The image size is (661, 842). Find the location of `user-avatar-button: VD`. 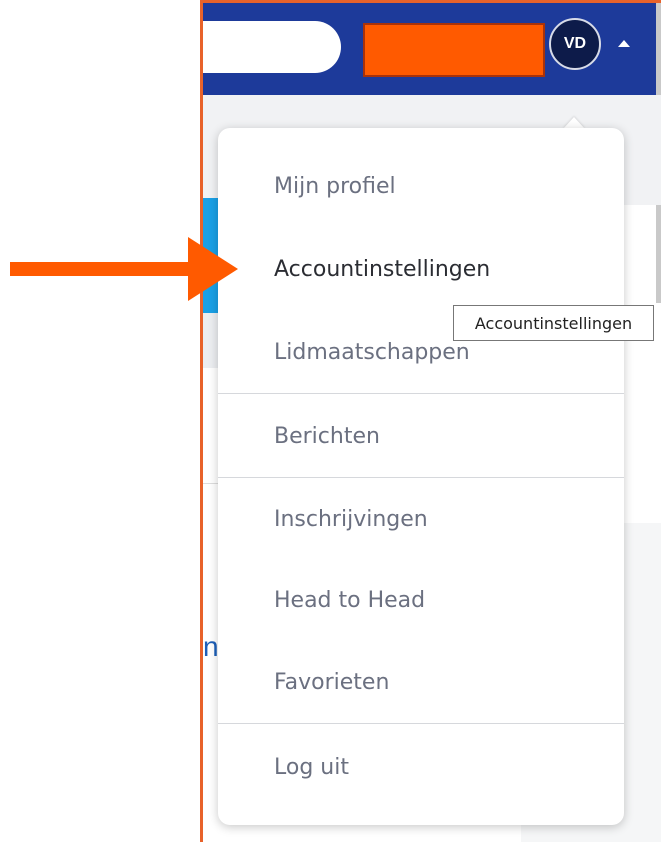

user-avatar-button: VD is located at coordinates (575, 44).